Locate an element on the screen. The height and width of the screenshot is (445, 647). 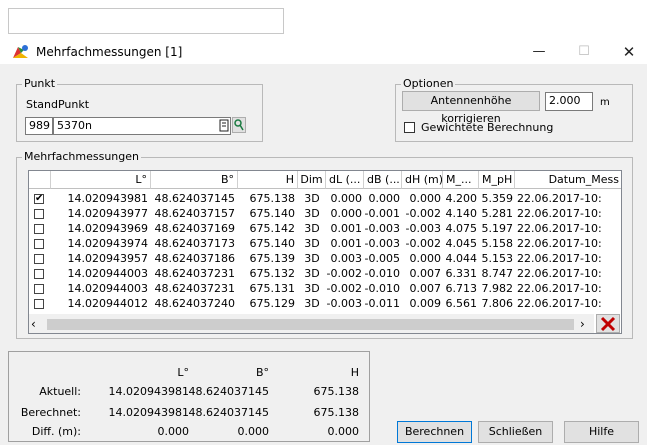
schliessen-button: Schließen is located at coordinates (515, 432).